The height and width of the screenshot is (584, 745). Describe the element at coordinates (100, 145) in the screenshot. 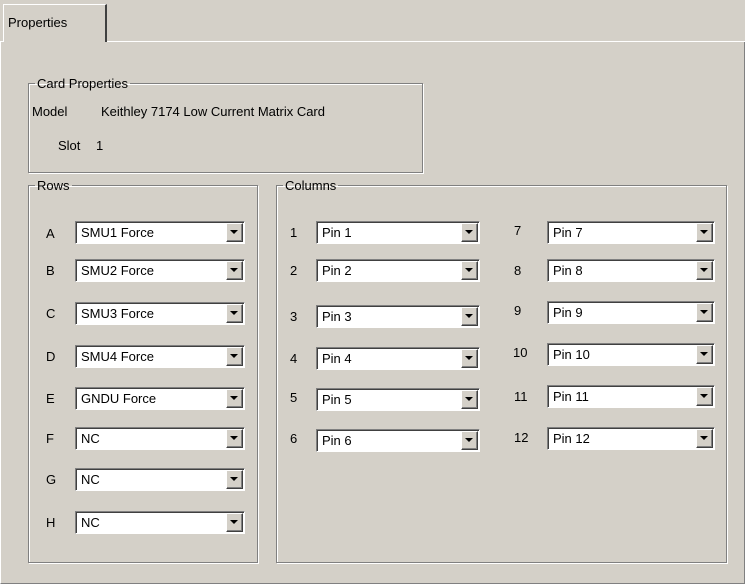

I see `slot-value: 1` at that location.